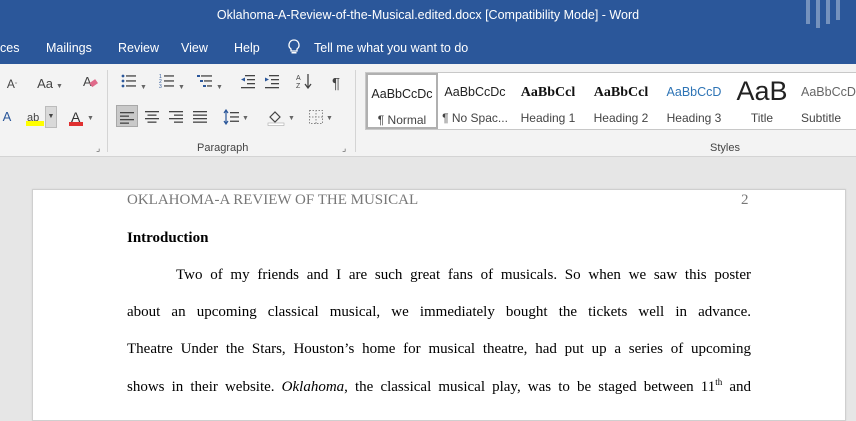 The height and width of the screenshot is (421, 856). Describe the element at coordinates (821, 118) in the screenshot. I see `style-name: Subtitle` at that location.